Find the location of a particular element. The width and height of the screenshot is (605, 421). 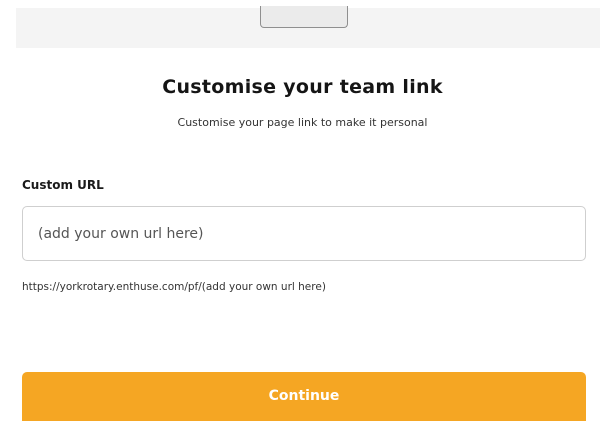

custom-url-input is located at coordinates (304, 233).